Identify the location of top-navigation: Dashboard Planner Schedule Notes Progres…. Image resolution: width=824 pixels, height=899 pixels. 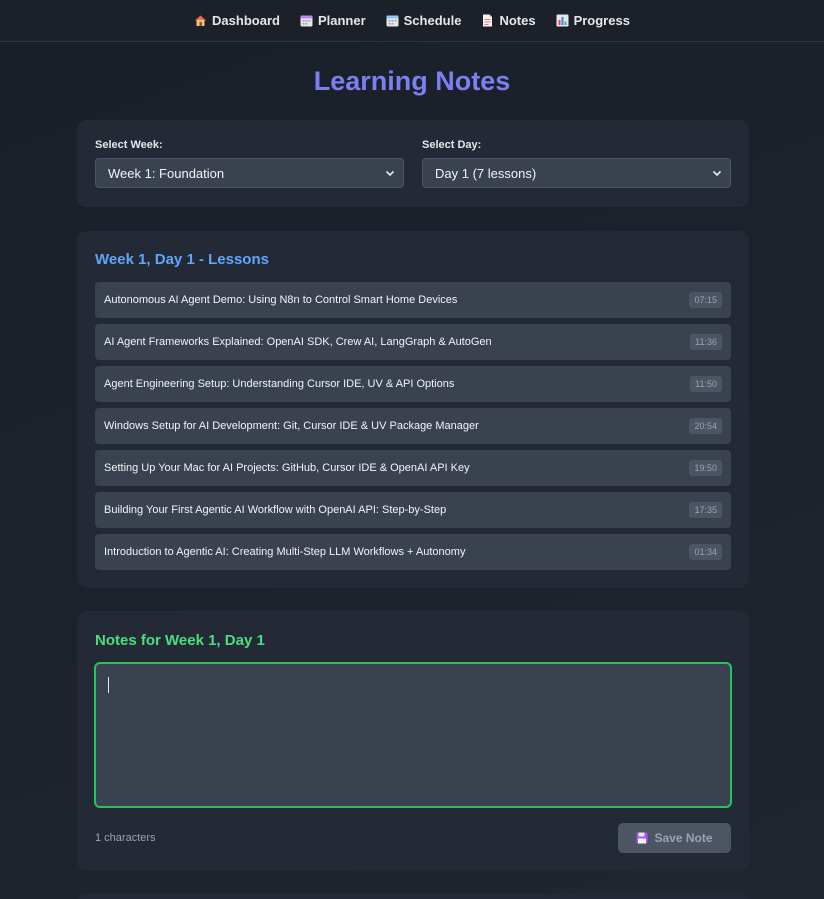
(412, 21).